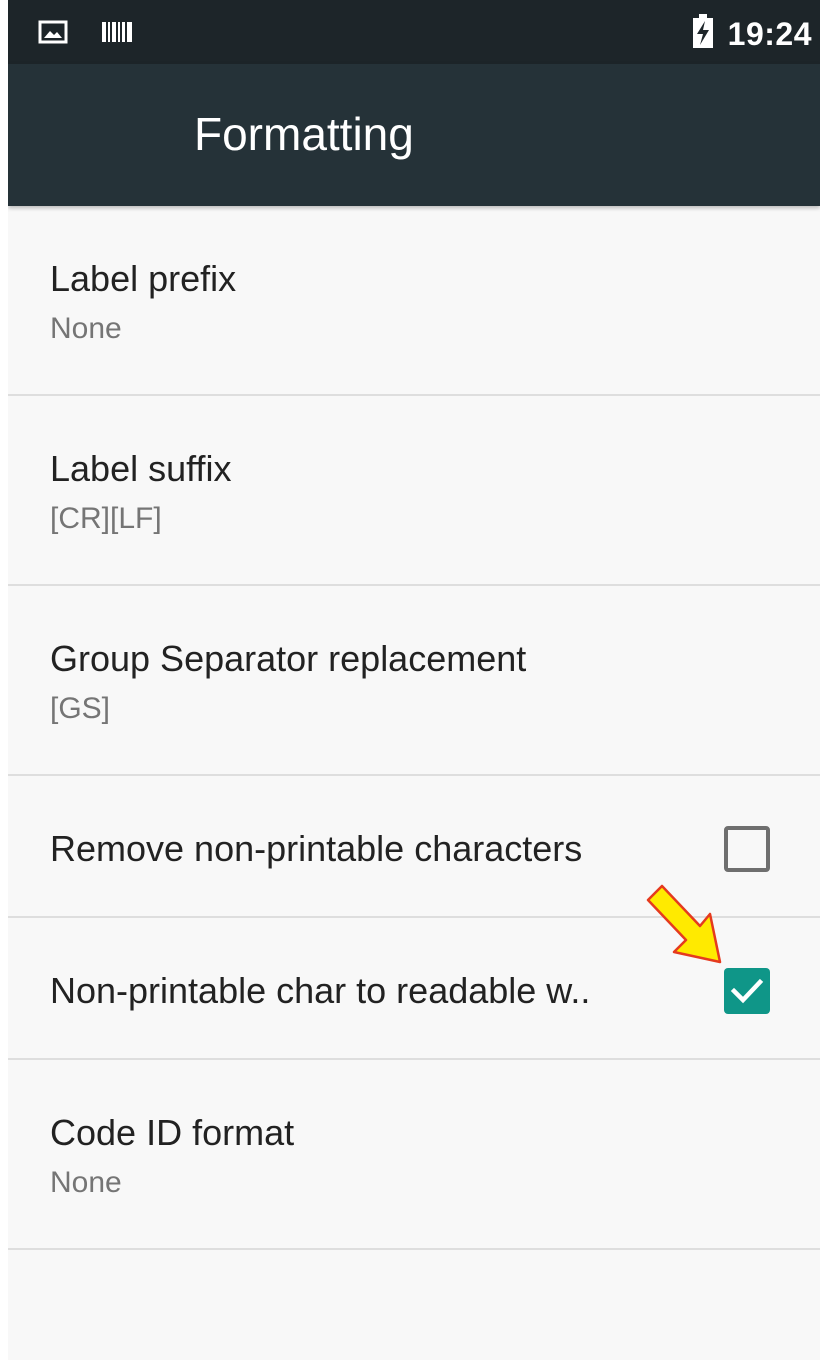  What do you see at coordinates (320, 990) in the screenshot?
I see `setting-title: Non-printable char to readable w..` at bounding box center [320, 990].